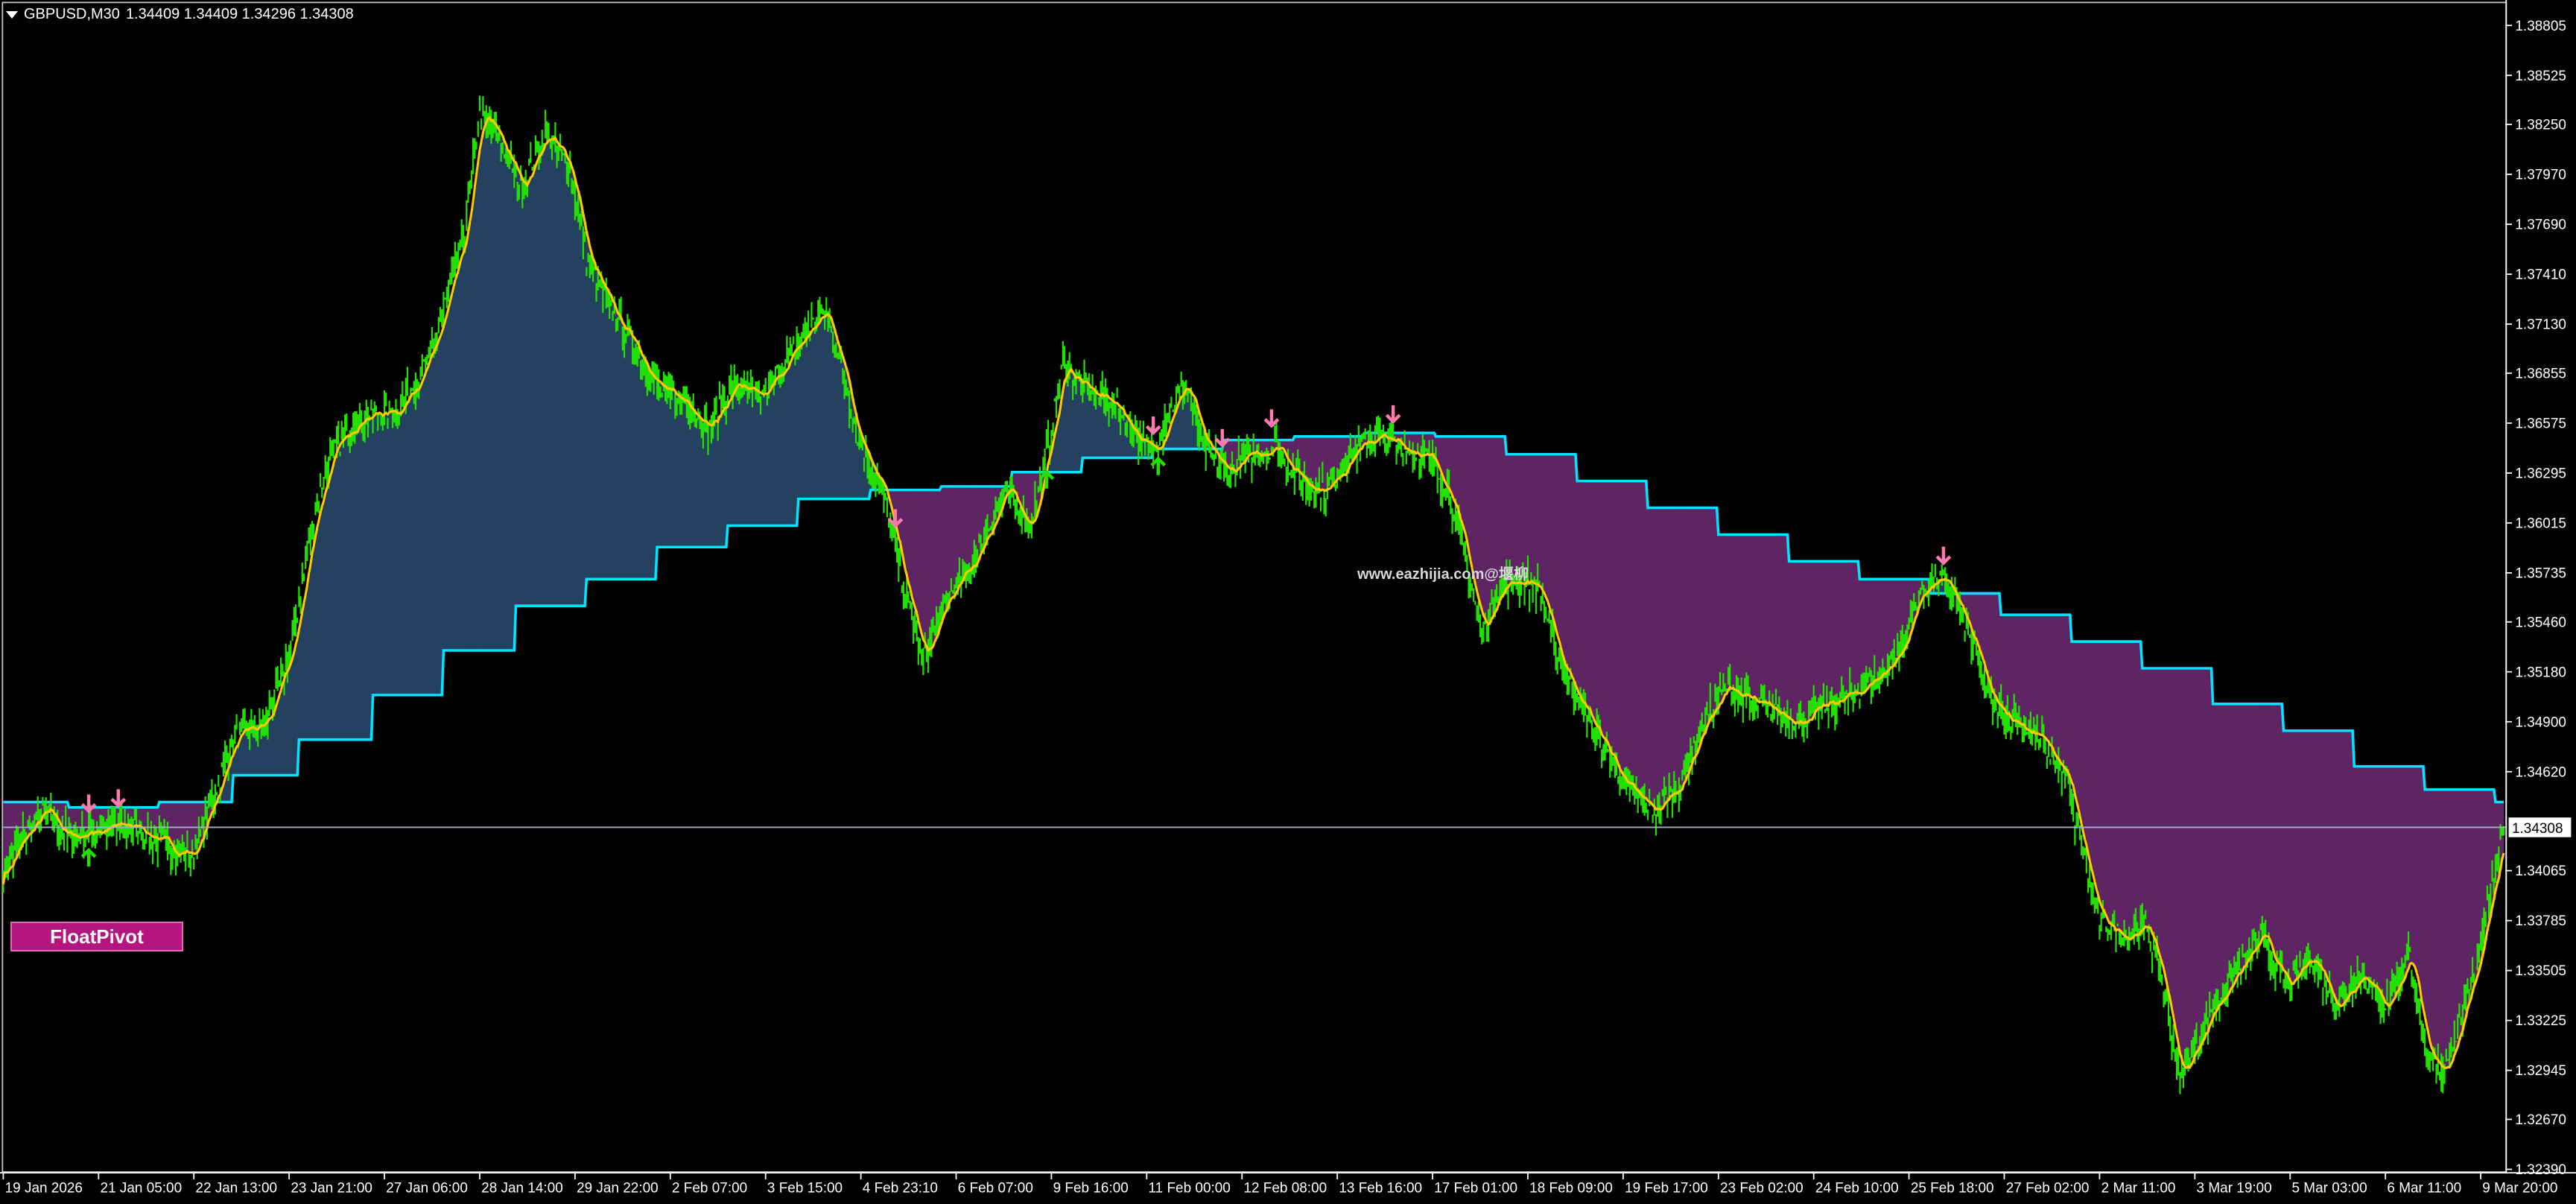 The width and height of the screenshot is (2576, 1204). What do you see at coordinates (2541, 125) in the screenshot?
I see `y-tick-label: 1.38250` at bounding box center [2541, 125].